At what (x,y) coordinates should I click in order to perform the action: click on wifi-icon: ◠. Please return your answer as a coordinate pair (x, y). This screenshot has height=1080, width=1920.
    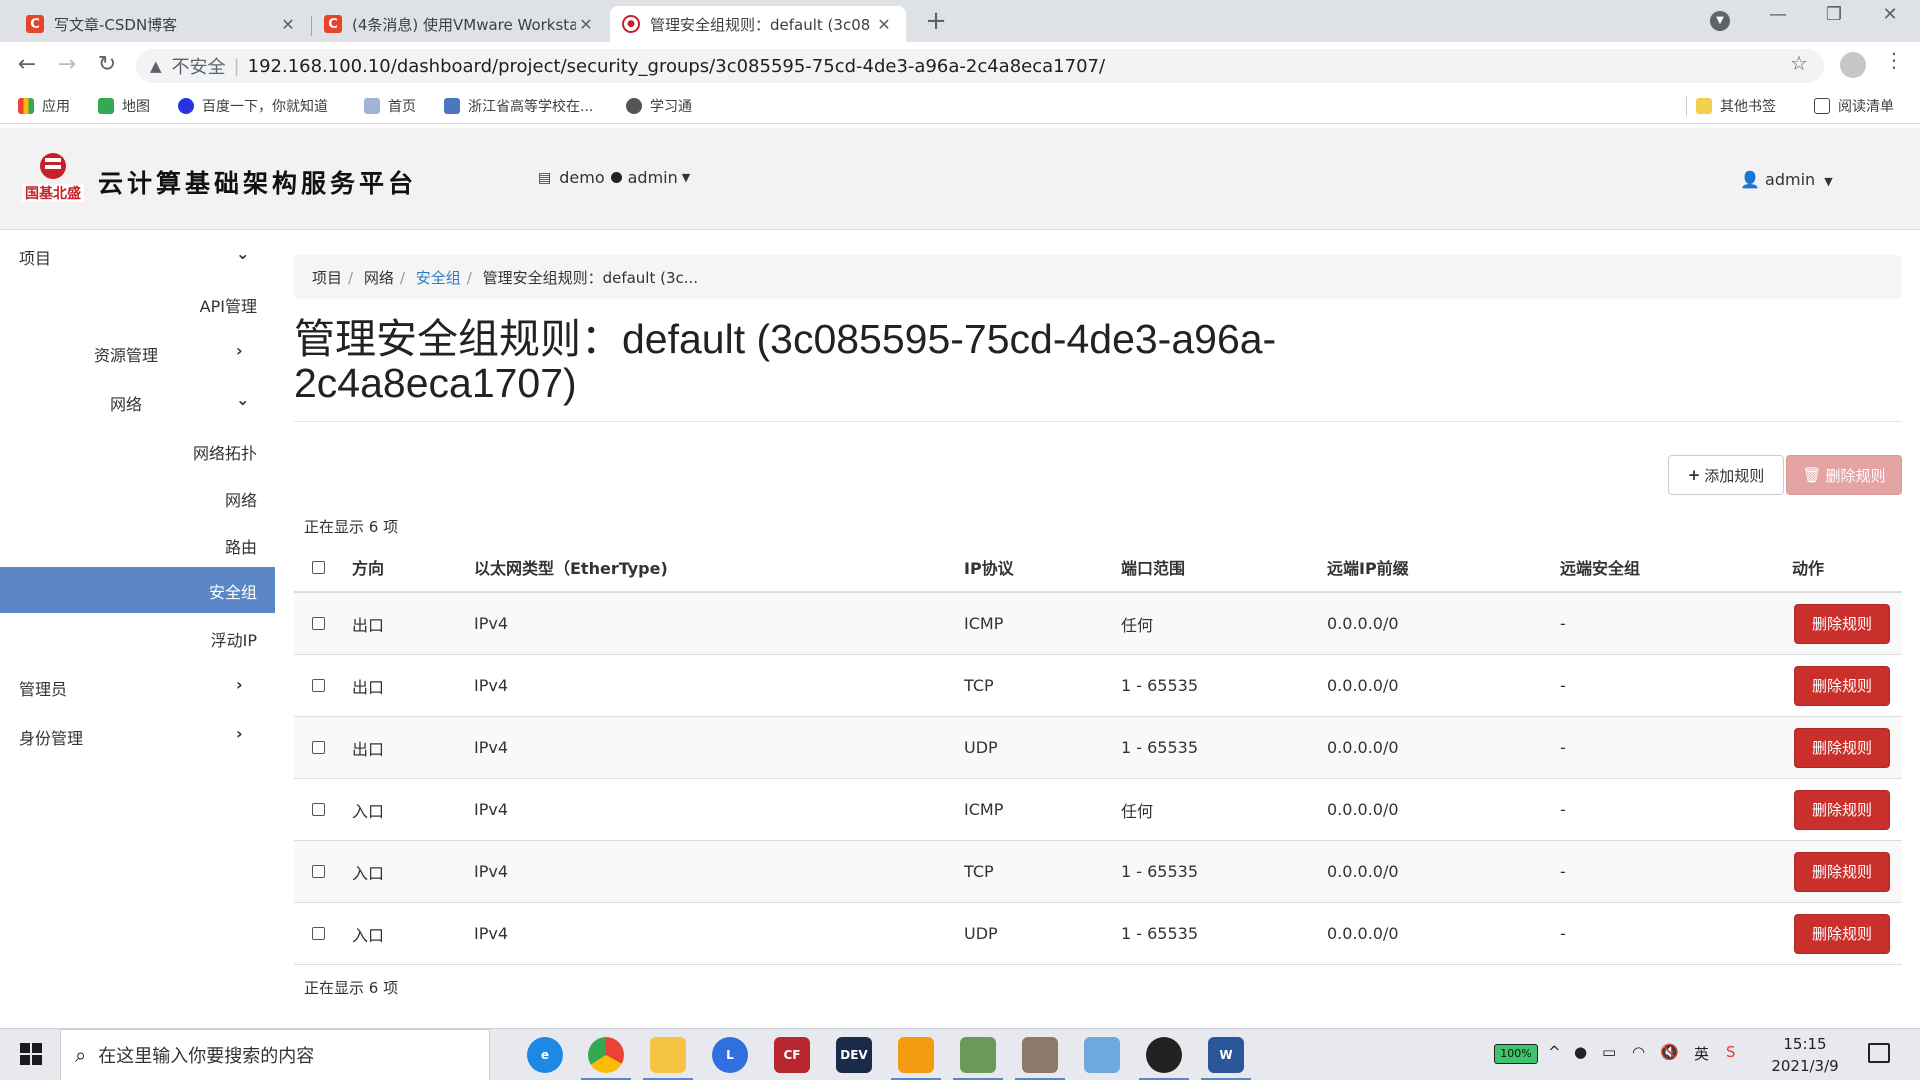
    Looking at the image, I should click on (1638, 1052).